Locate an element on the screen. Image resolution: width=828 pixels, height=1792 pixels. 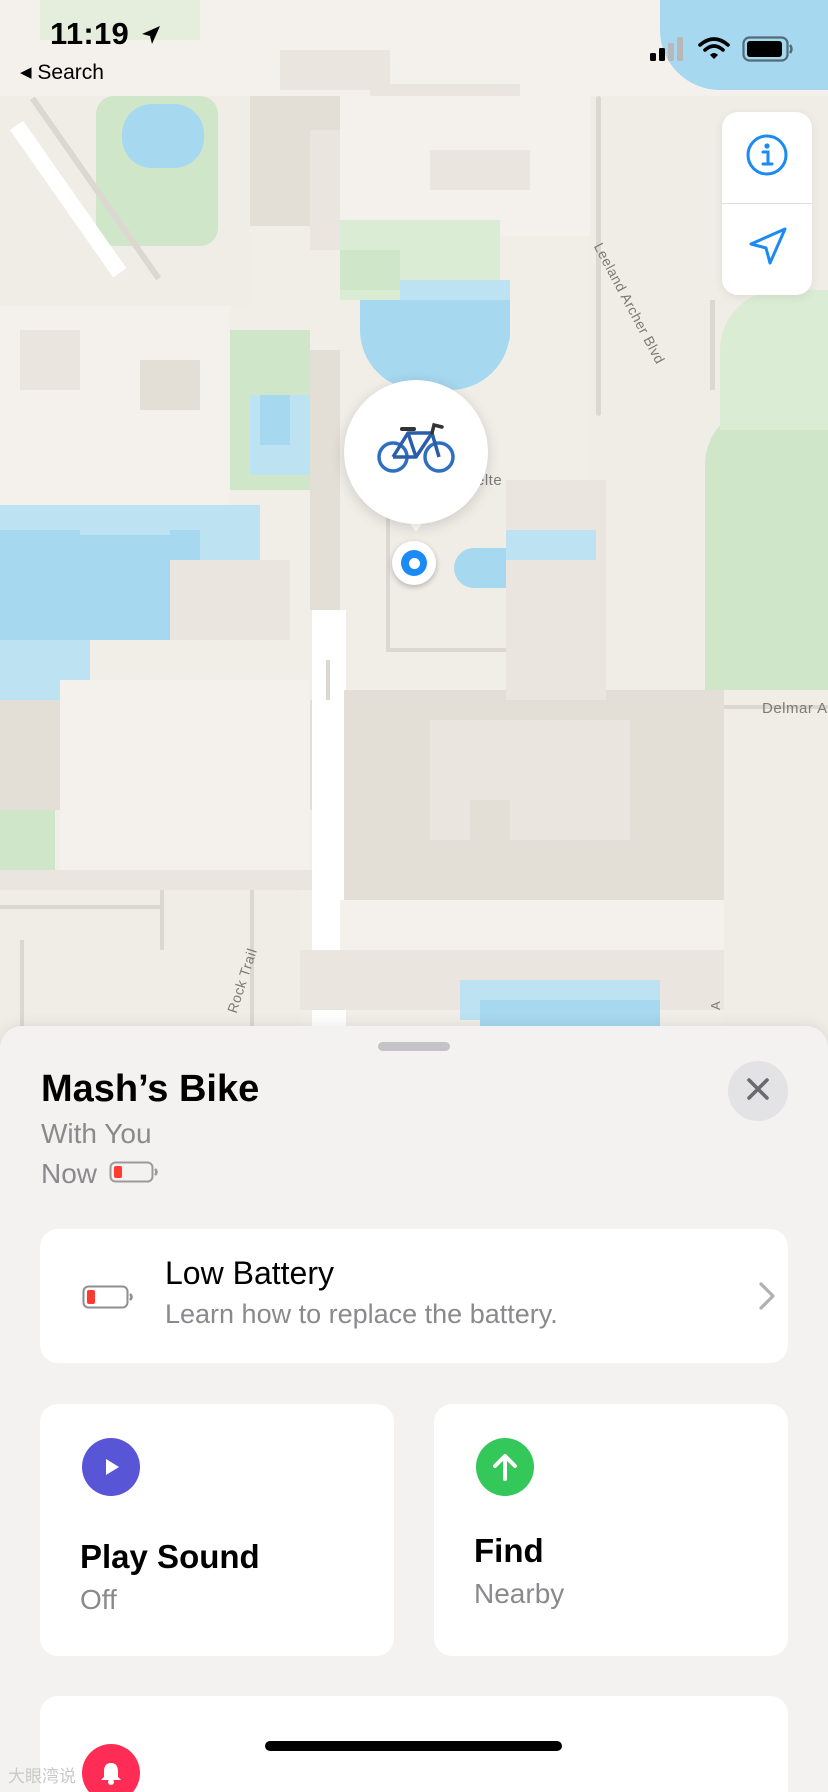
map-street-label: A is located at coordinates (715, 1005).